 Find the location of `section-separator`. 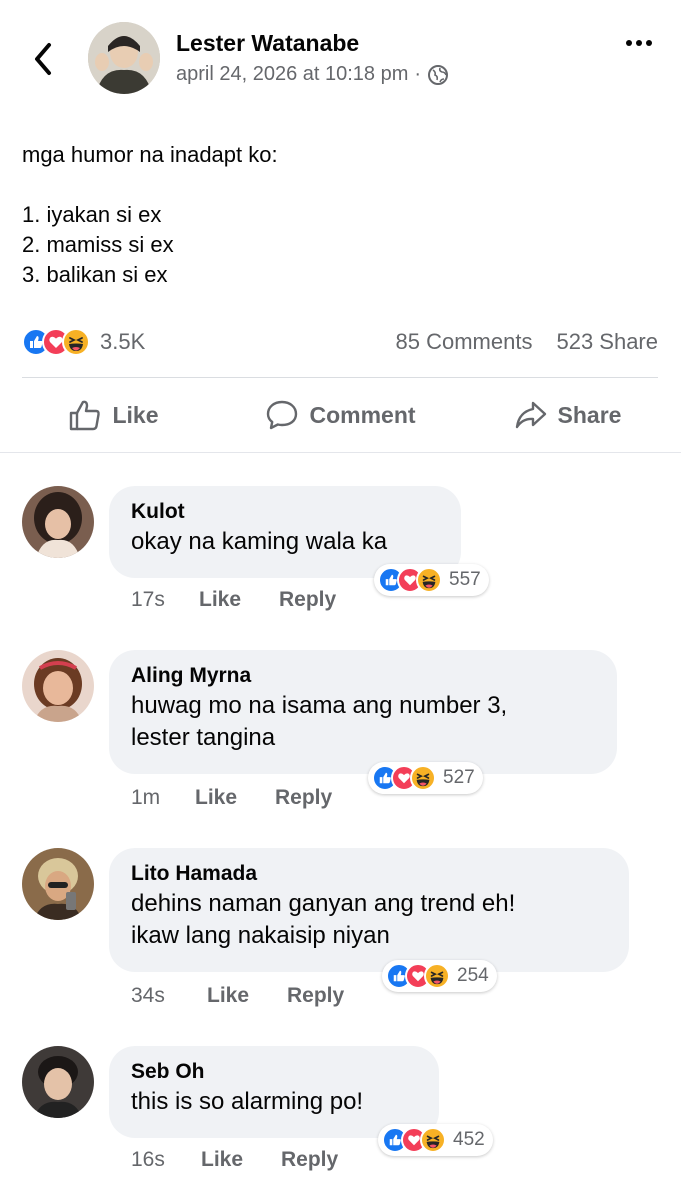

section-separator is located at coordinates (340, 452).